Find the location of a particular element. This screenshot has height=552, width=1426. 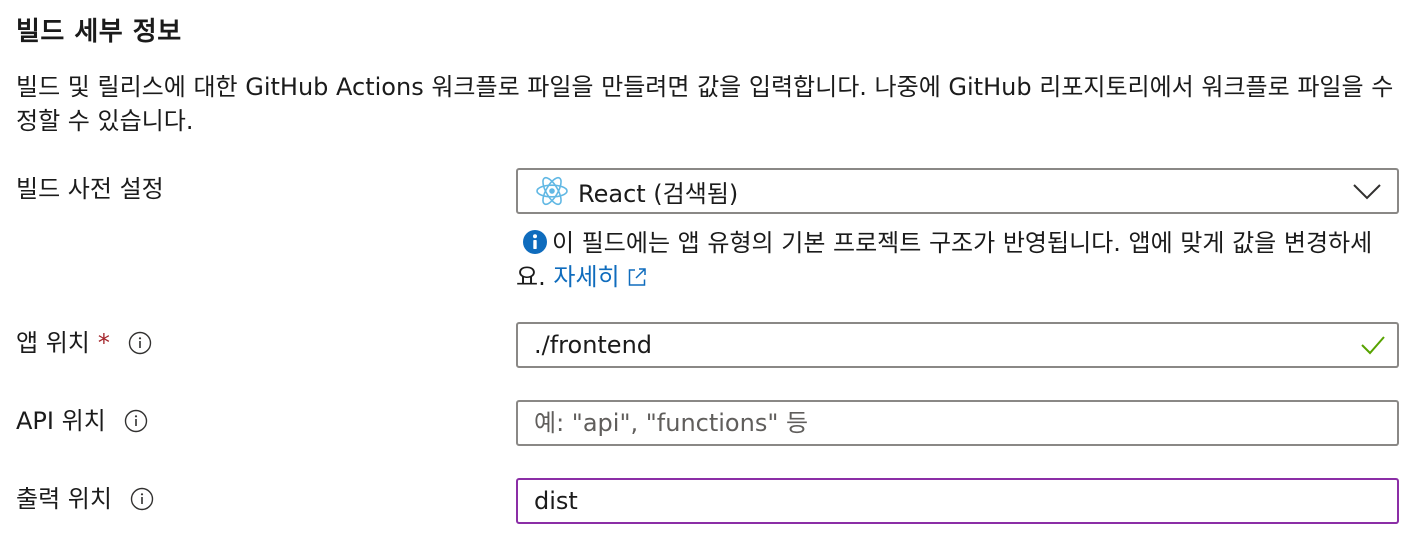

api-location-field is located at coordinates (957, 423).